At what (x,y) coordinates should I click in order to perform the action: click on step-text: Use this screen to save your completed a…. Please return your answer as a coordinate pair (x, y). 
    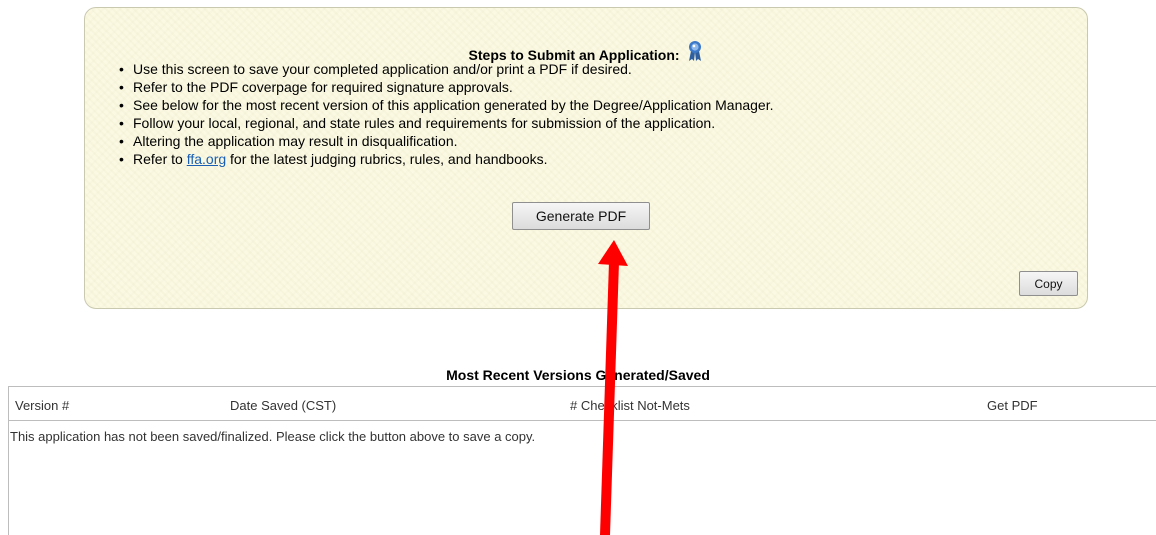
    Looking at the image, I should click on (382, 69).